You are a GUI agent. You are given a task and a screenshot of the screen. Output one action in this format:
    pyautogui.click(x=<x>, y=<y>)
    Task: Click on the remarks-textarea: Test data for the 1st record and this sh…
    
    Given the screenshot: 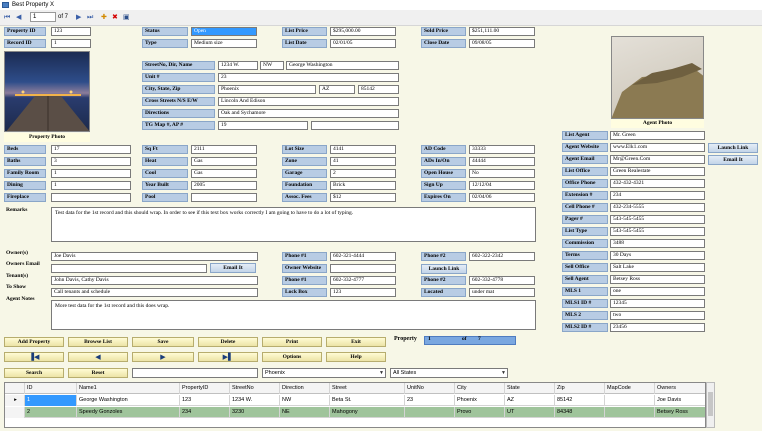 What is the action you would take?
    pyautogui.click(x=293, y=224)
    